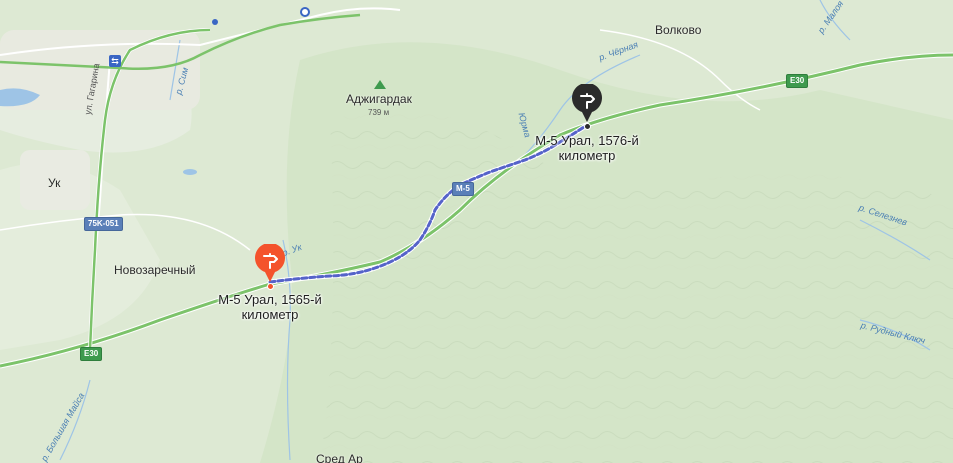  What do you see at coordinates (380, 84) in the screenshot?
I see `mountain-peak-icon` at bounding box center [380, 84].